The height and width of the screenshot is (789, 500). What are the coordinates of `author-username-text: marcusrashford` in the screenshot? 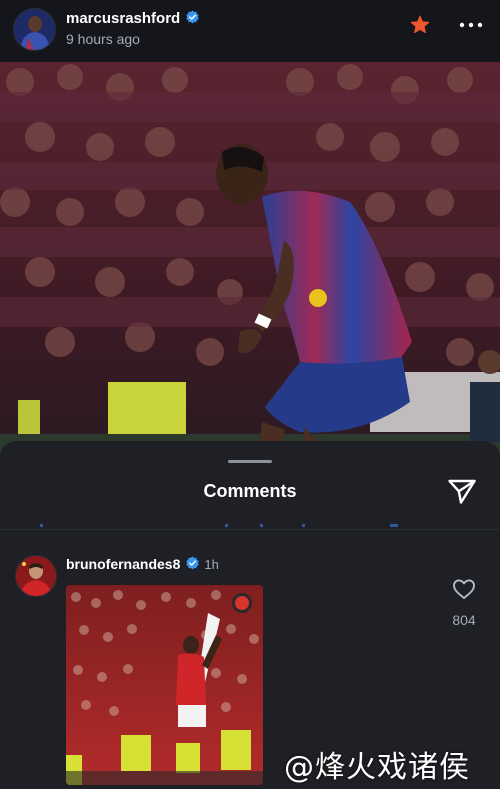 It's located at (123, 18).